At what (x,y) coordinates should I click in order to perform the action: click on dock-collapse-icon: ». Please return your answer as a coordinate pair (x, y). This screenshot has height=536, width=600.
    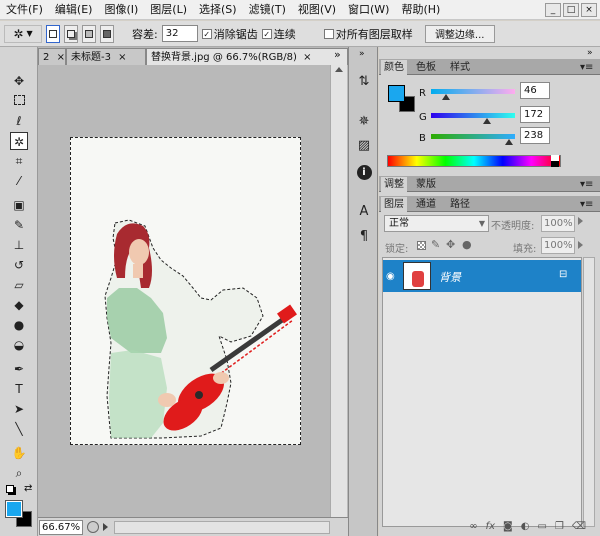
    Looking at the image, I should click on (362, 54).